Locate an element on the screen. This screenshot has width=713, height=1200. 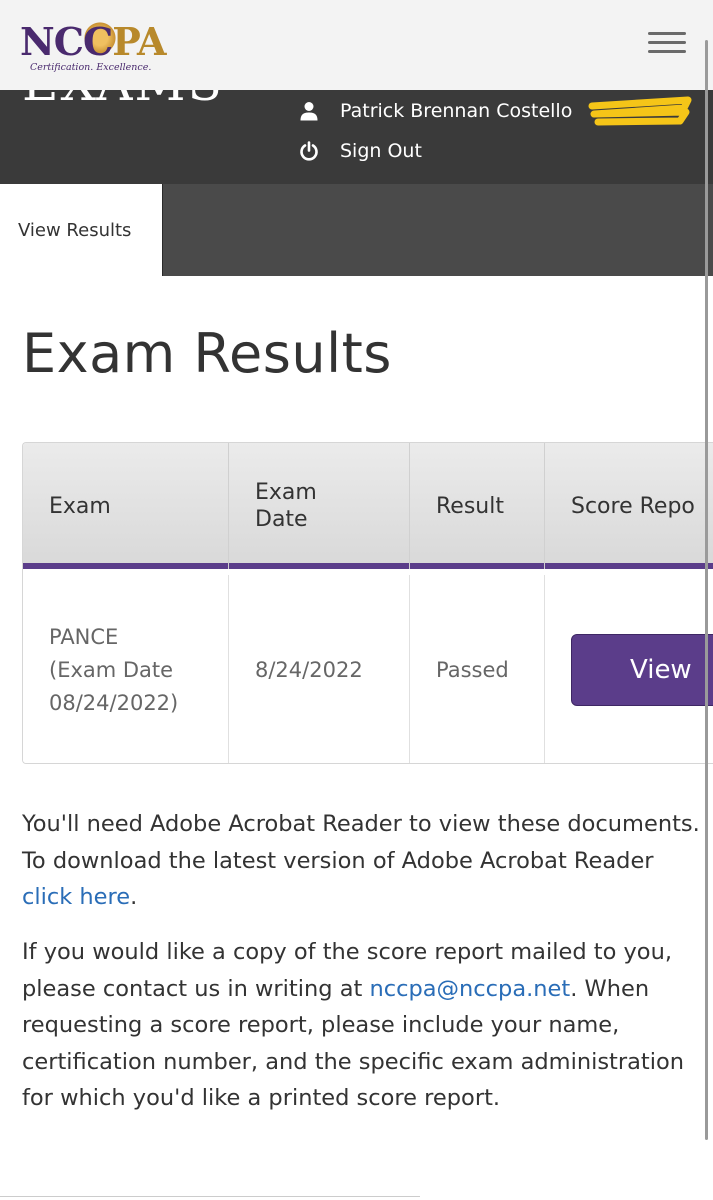
tab-bar-filler is located at coordinates (437, 230).